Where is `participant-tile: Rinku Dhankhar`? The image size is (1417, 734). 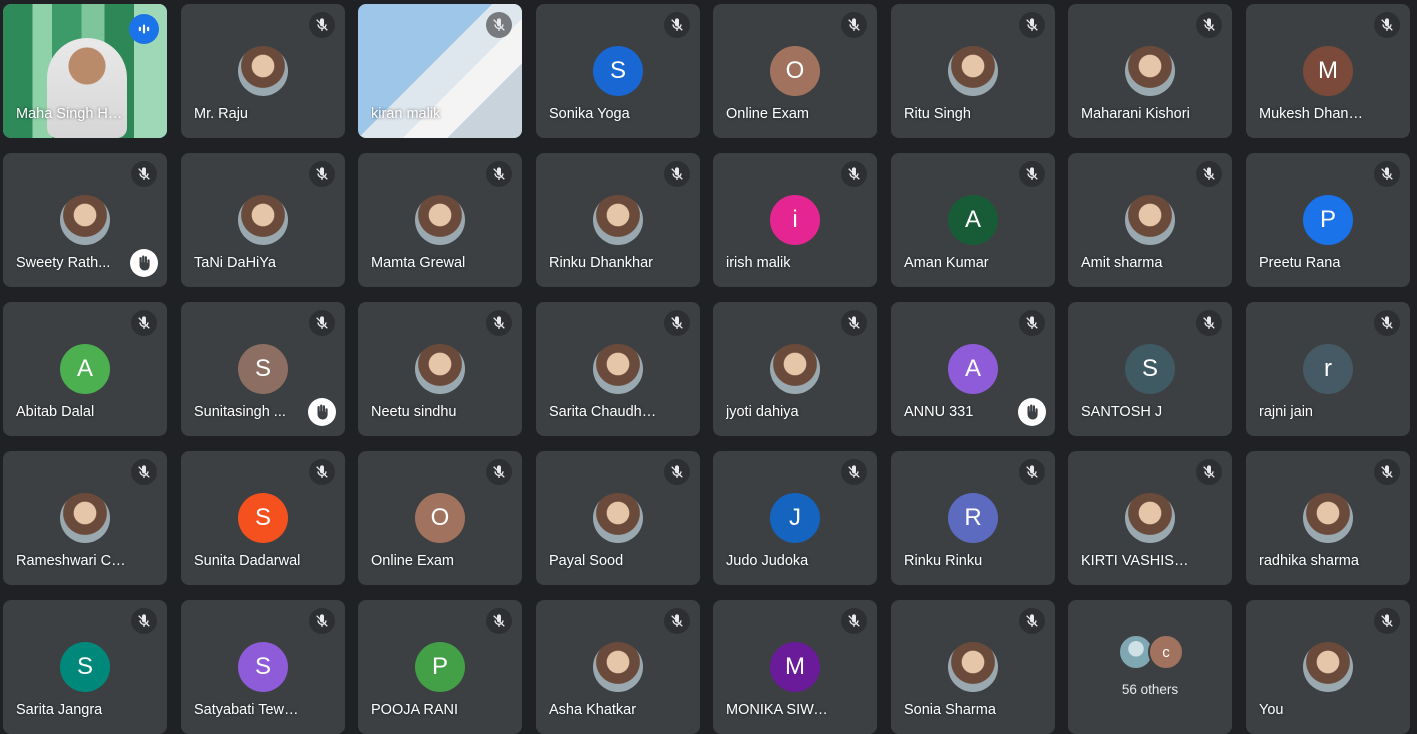
participant-tile: Rinku Dhankhar is located at coordinates (618, 220).